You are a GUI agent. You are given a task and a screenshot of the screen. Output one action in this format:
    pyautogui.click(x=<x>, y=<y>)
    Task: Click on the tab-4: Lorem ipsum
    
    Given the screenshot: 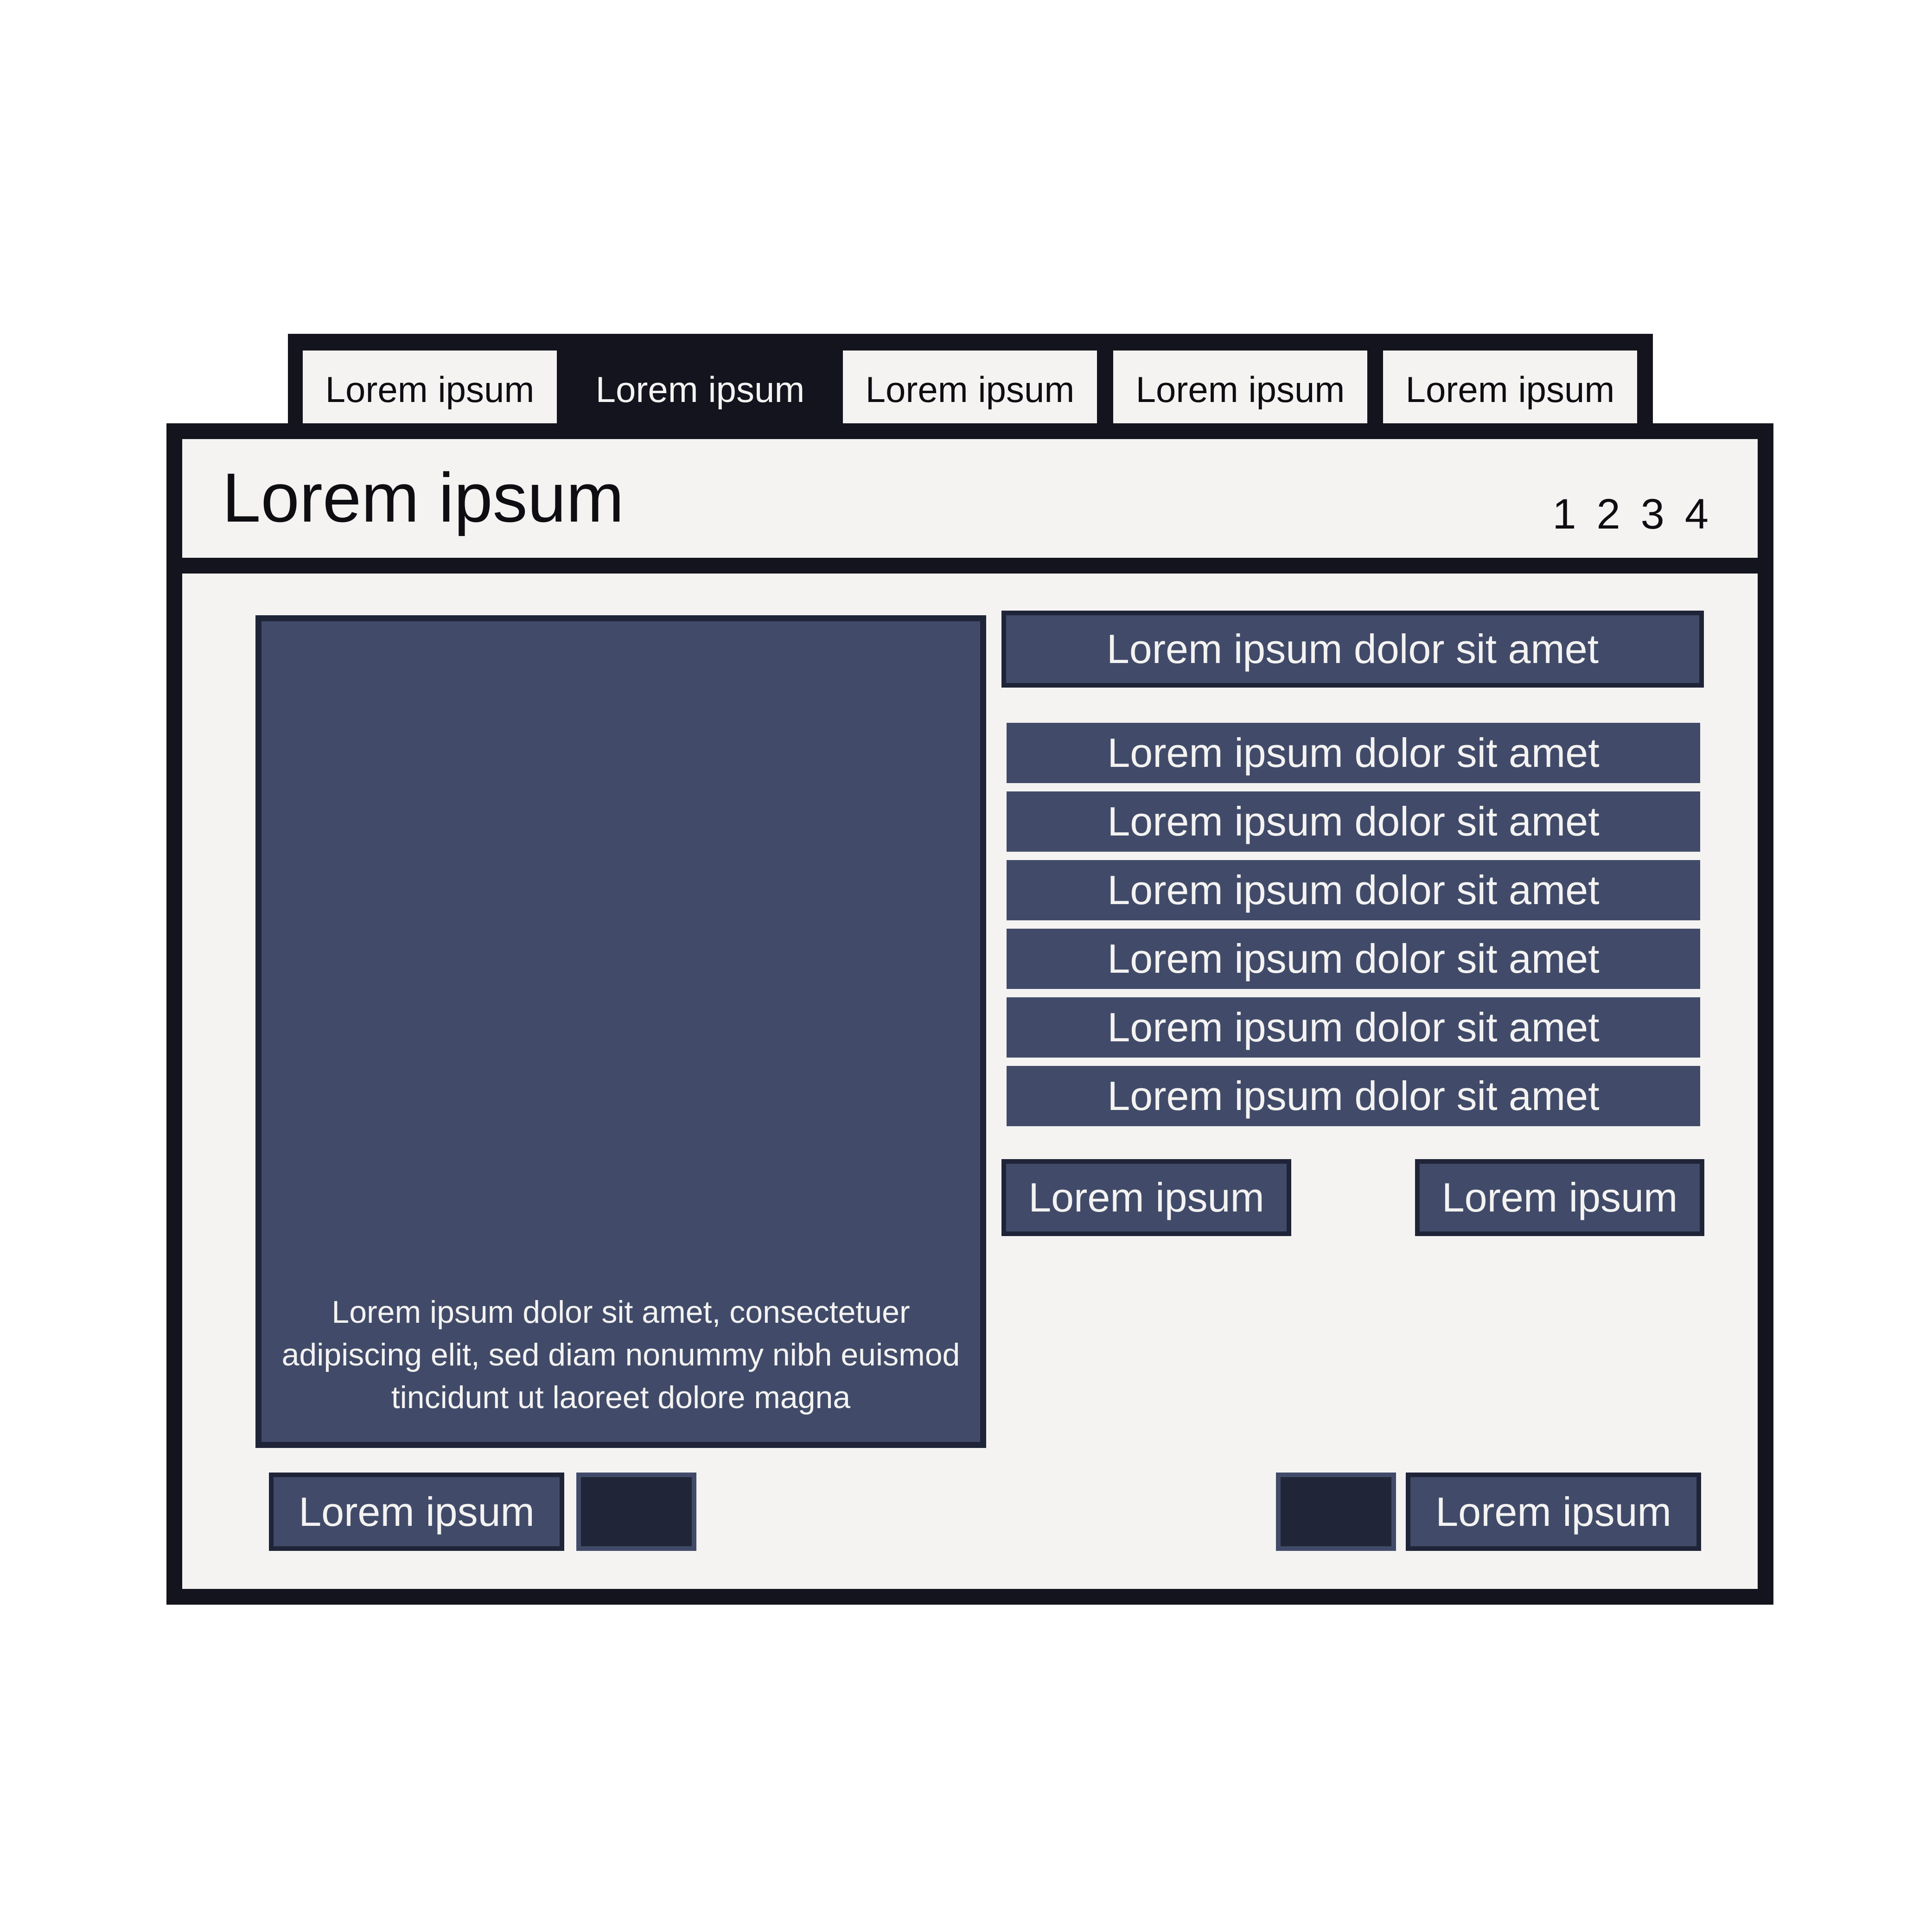 What is the action you would take?
    pyautogui.click(x=1240, y=390)
    